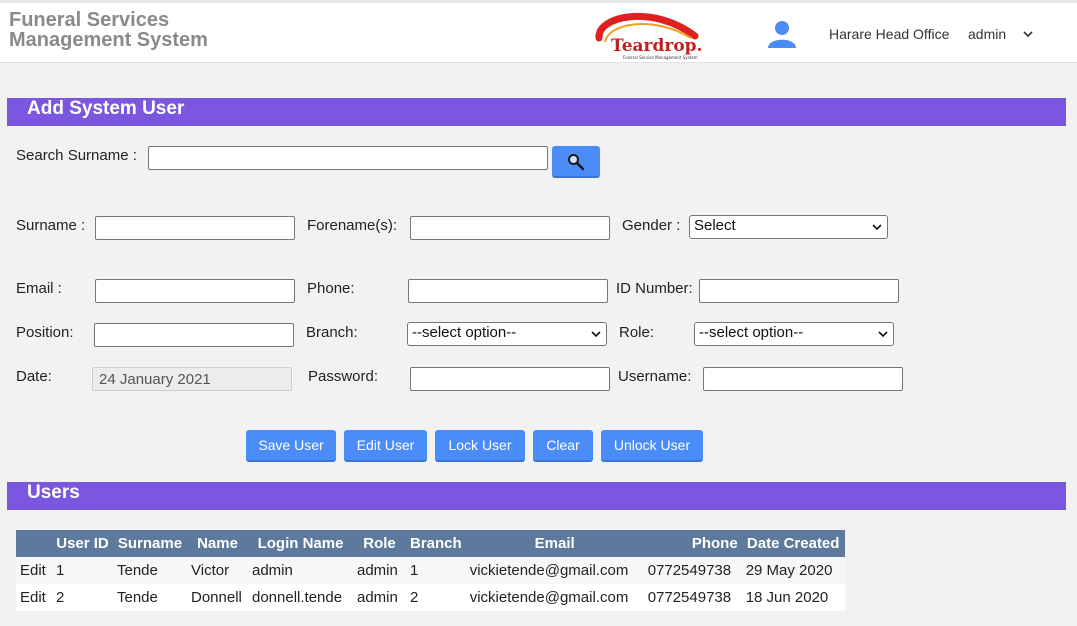 The image size is (1077, 626). I want to click on username-input, so click(803, 379).